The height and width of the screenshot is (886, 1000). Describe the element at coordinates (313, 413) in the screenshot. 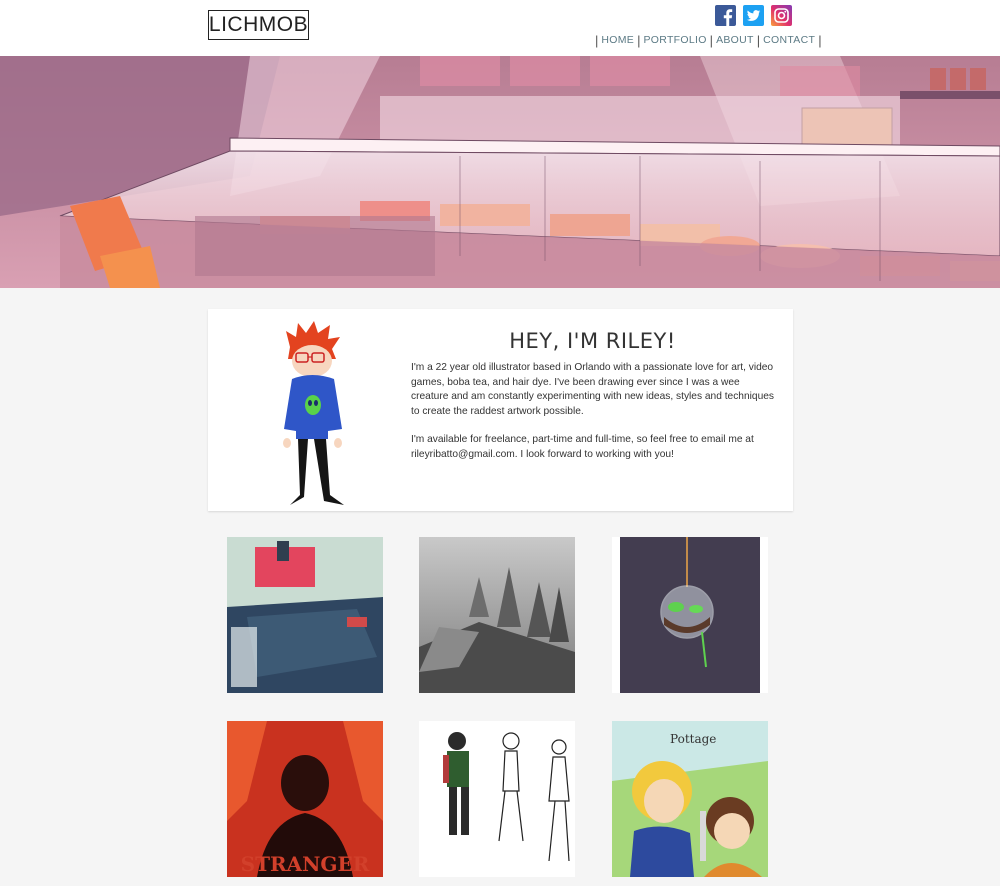

I see `riley-avatar-illustration` at that location.